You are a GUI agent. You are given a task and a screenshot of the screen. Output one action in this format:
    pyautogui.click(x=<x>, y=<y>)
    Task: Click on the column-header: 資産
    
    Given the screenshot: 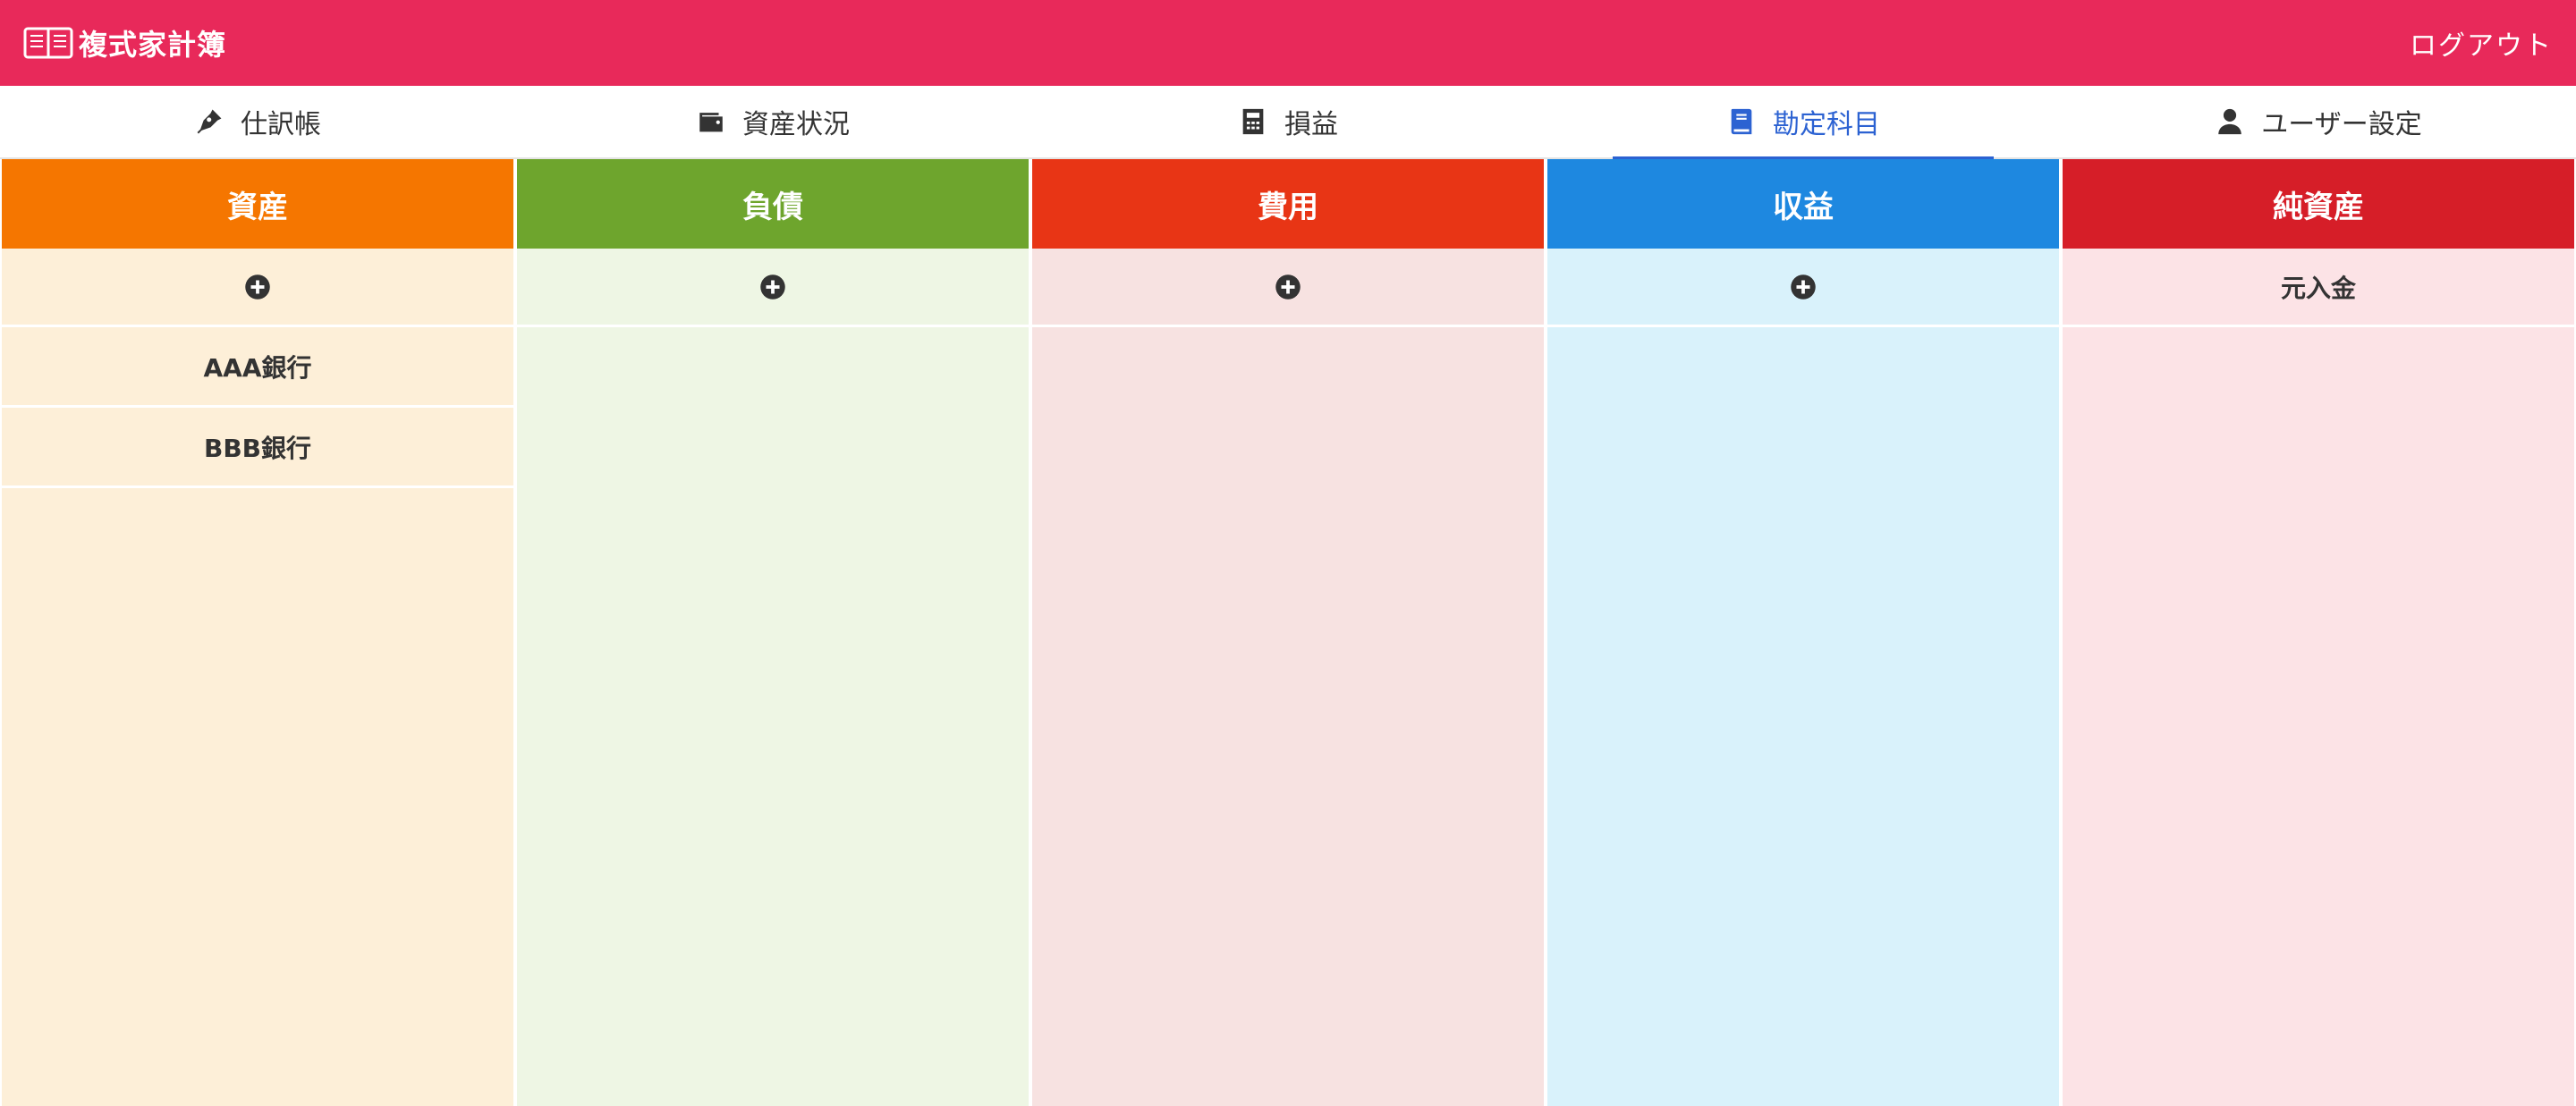 What is the action you would take?
    pyautogui.click(x=257, y=204)
    